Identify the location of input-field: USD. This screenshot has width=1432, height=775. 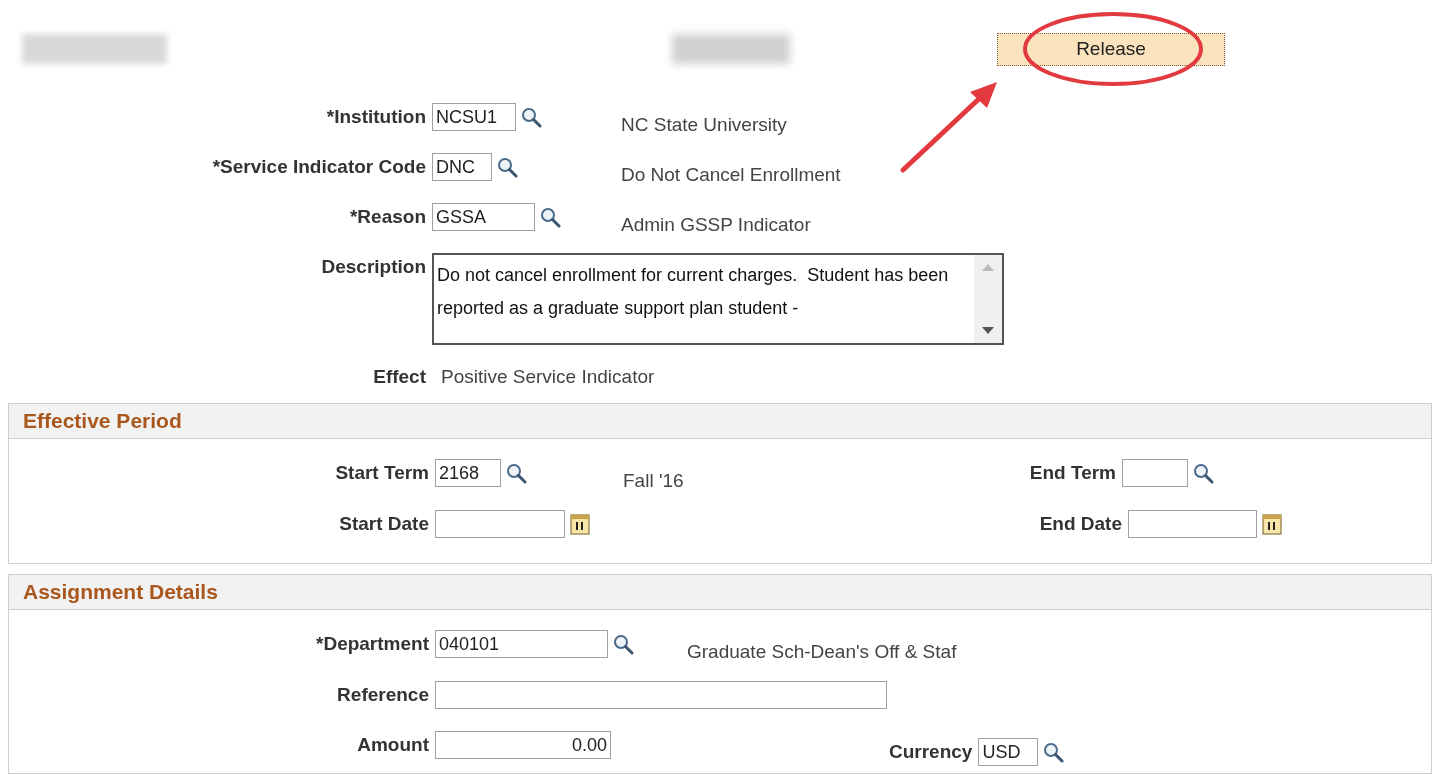
(1008, 752).